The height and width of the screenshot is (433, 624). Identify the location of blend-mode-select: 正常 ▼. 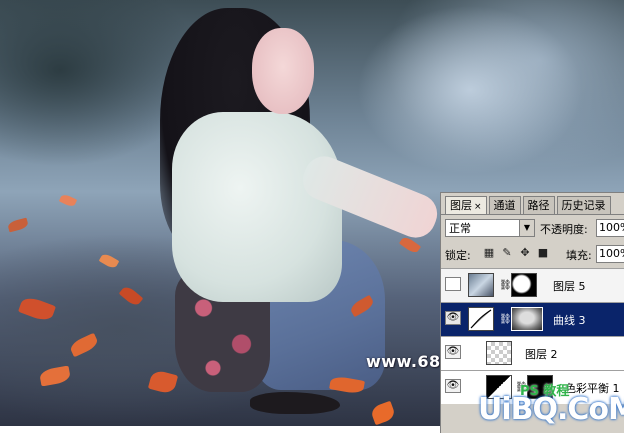
(490, 228).